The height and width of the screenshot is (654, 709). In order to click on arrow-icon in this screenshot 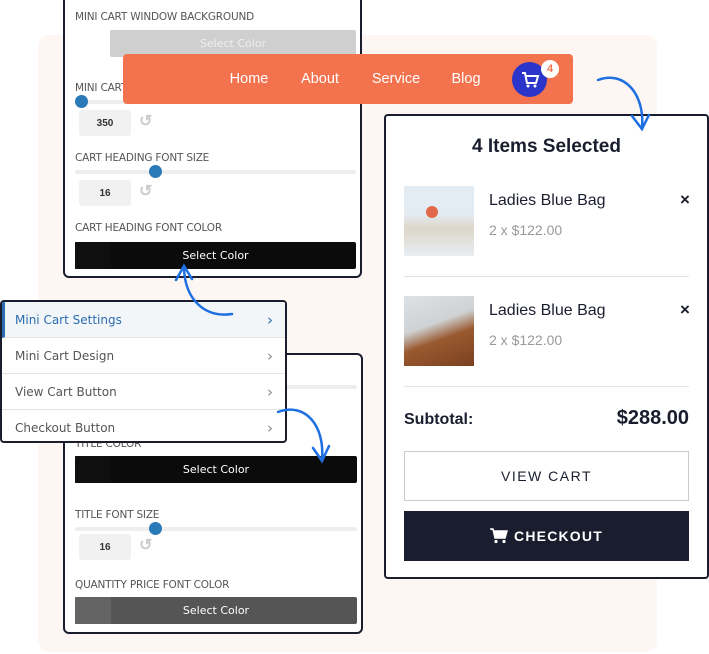, I will do `click(208, 291)`.